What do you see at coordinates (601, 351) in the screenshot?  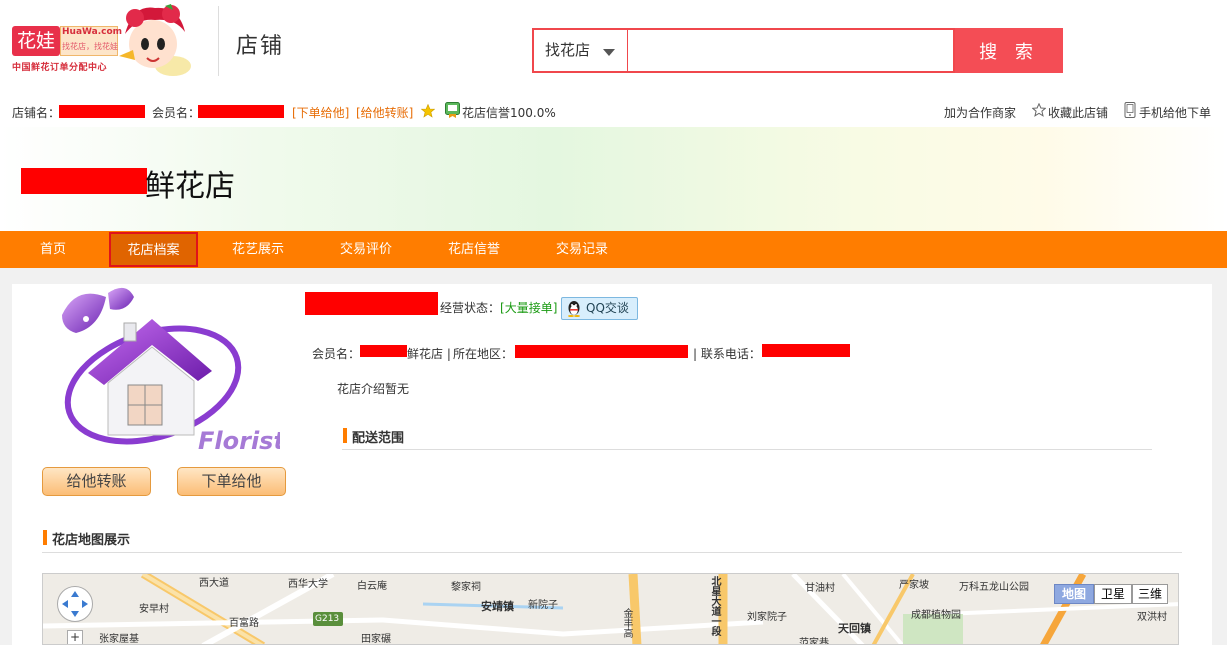 I see `redacted-region` at bounding box center [601, 351].